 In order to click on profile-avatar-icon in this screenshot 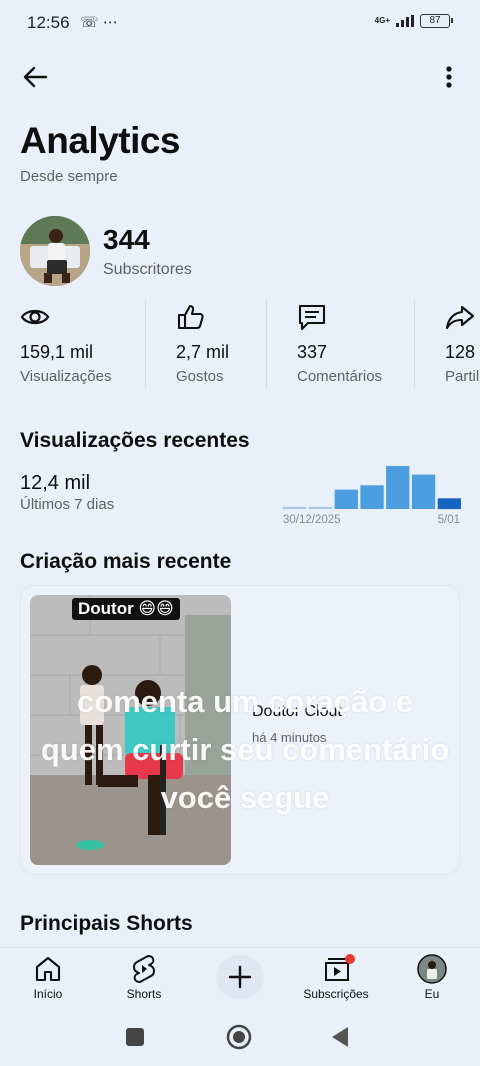, I will do `click(432, 969)`.